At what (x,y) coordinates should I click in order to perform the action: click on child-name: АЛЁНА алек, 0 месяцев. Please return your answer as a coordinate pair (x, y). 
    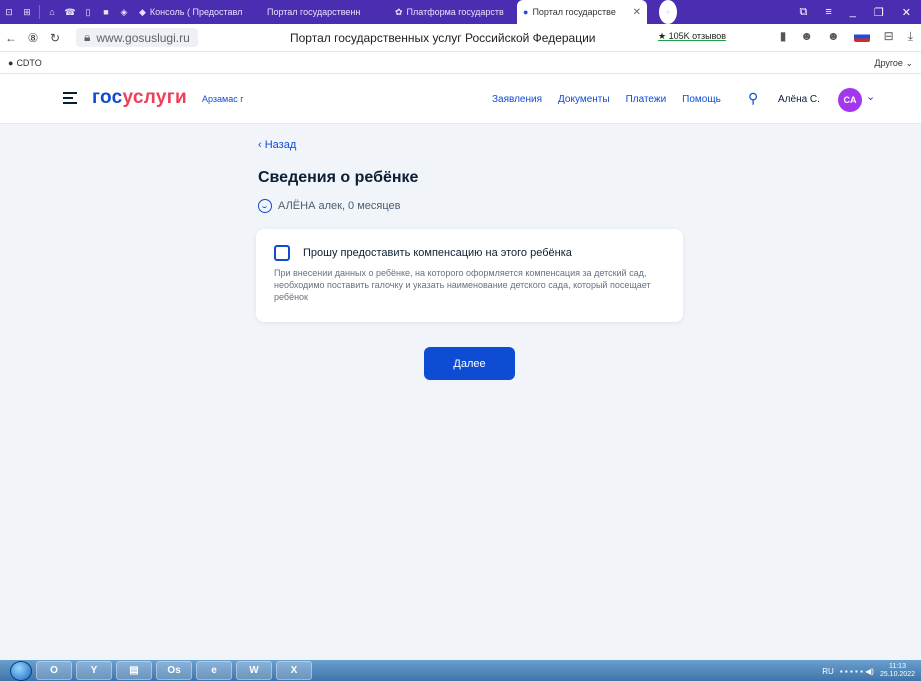
    Looking at the image, I should click on (339, 206).